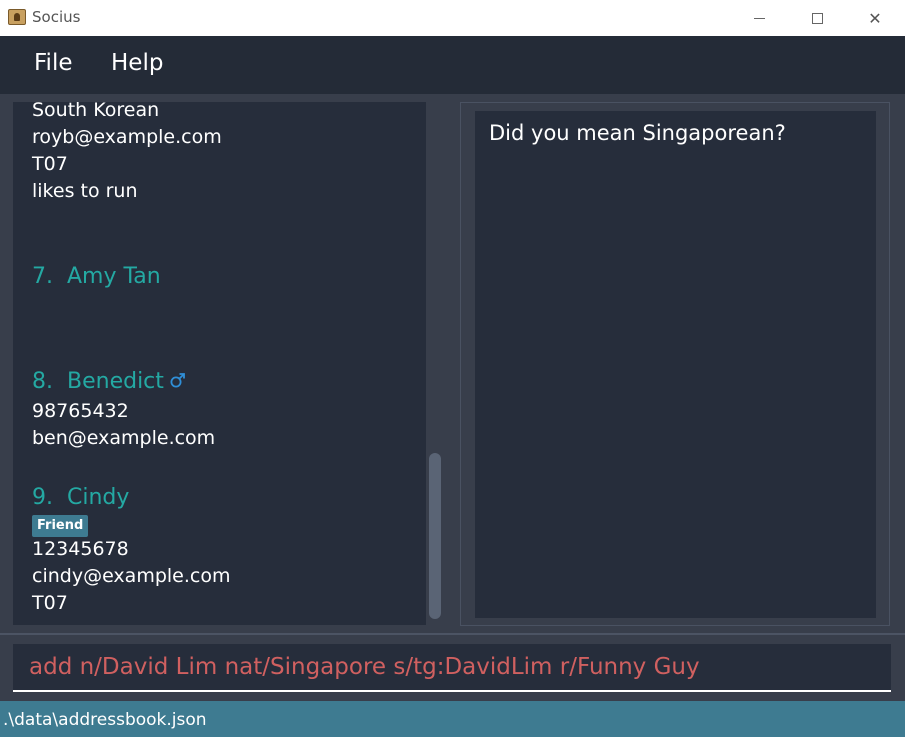  I want to click on status-bar: .\data\addressbook.json, so click(452, 719).